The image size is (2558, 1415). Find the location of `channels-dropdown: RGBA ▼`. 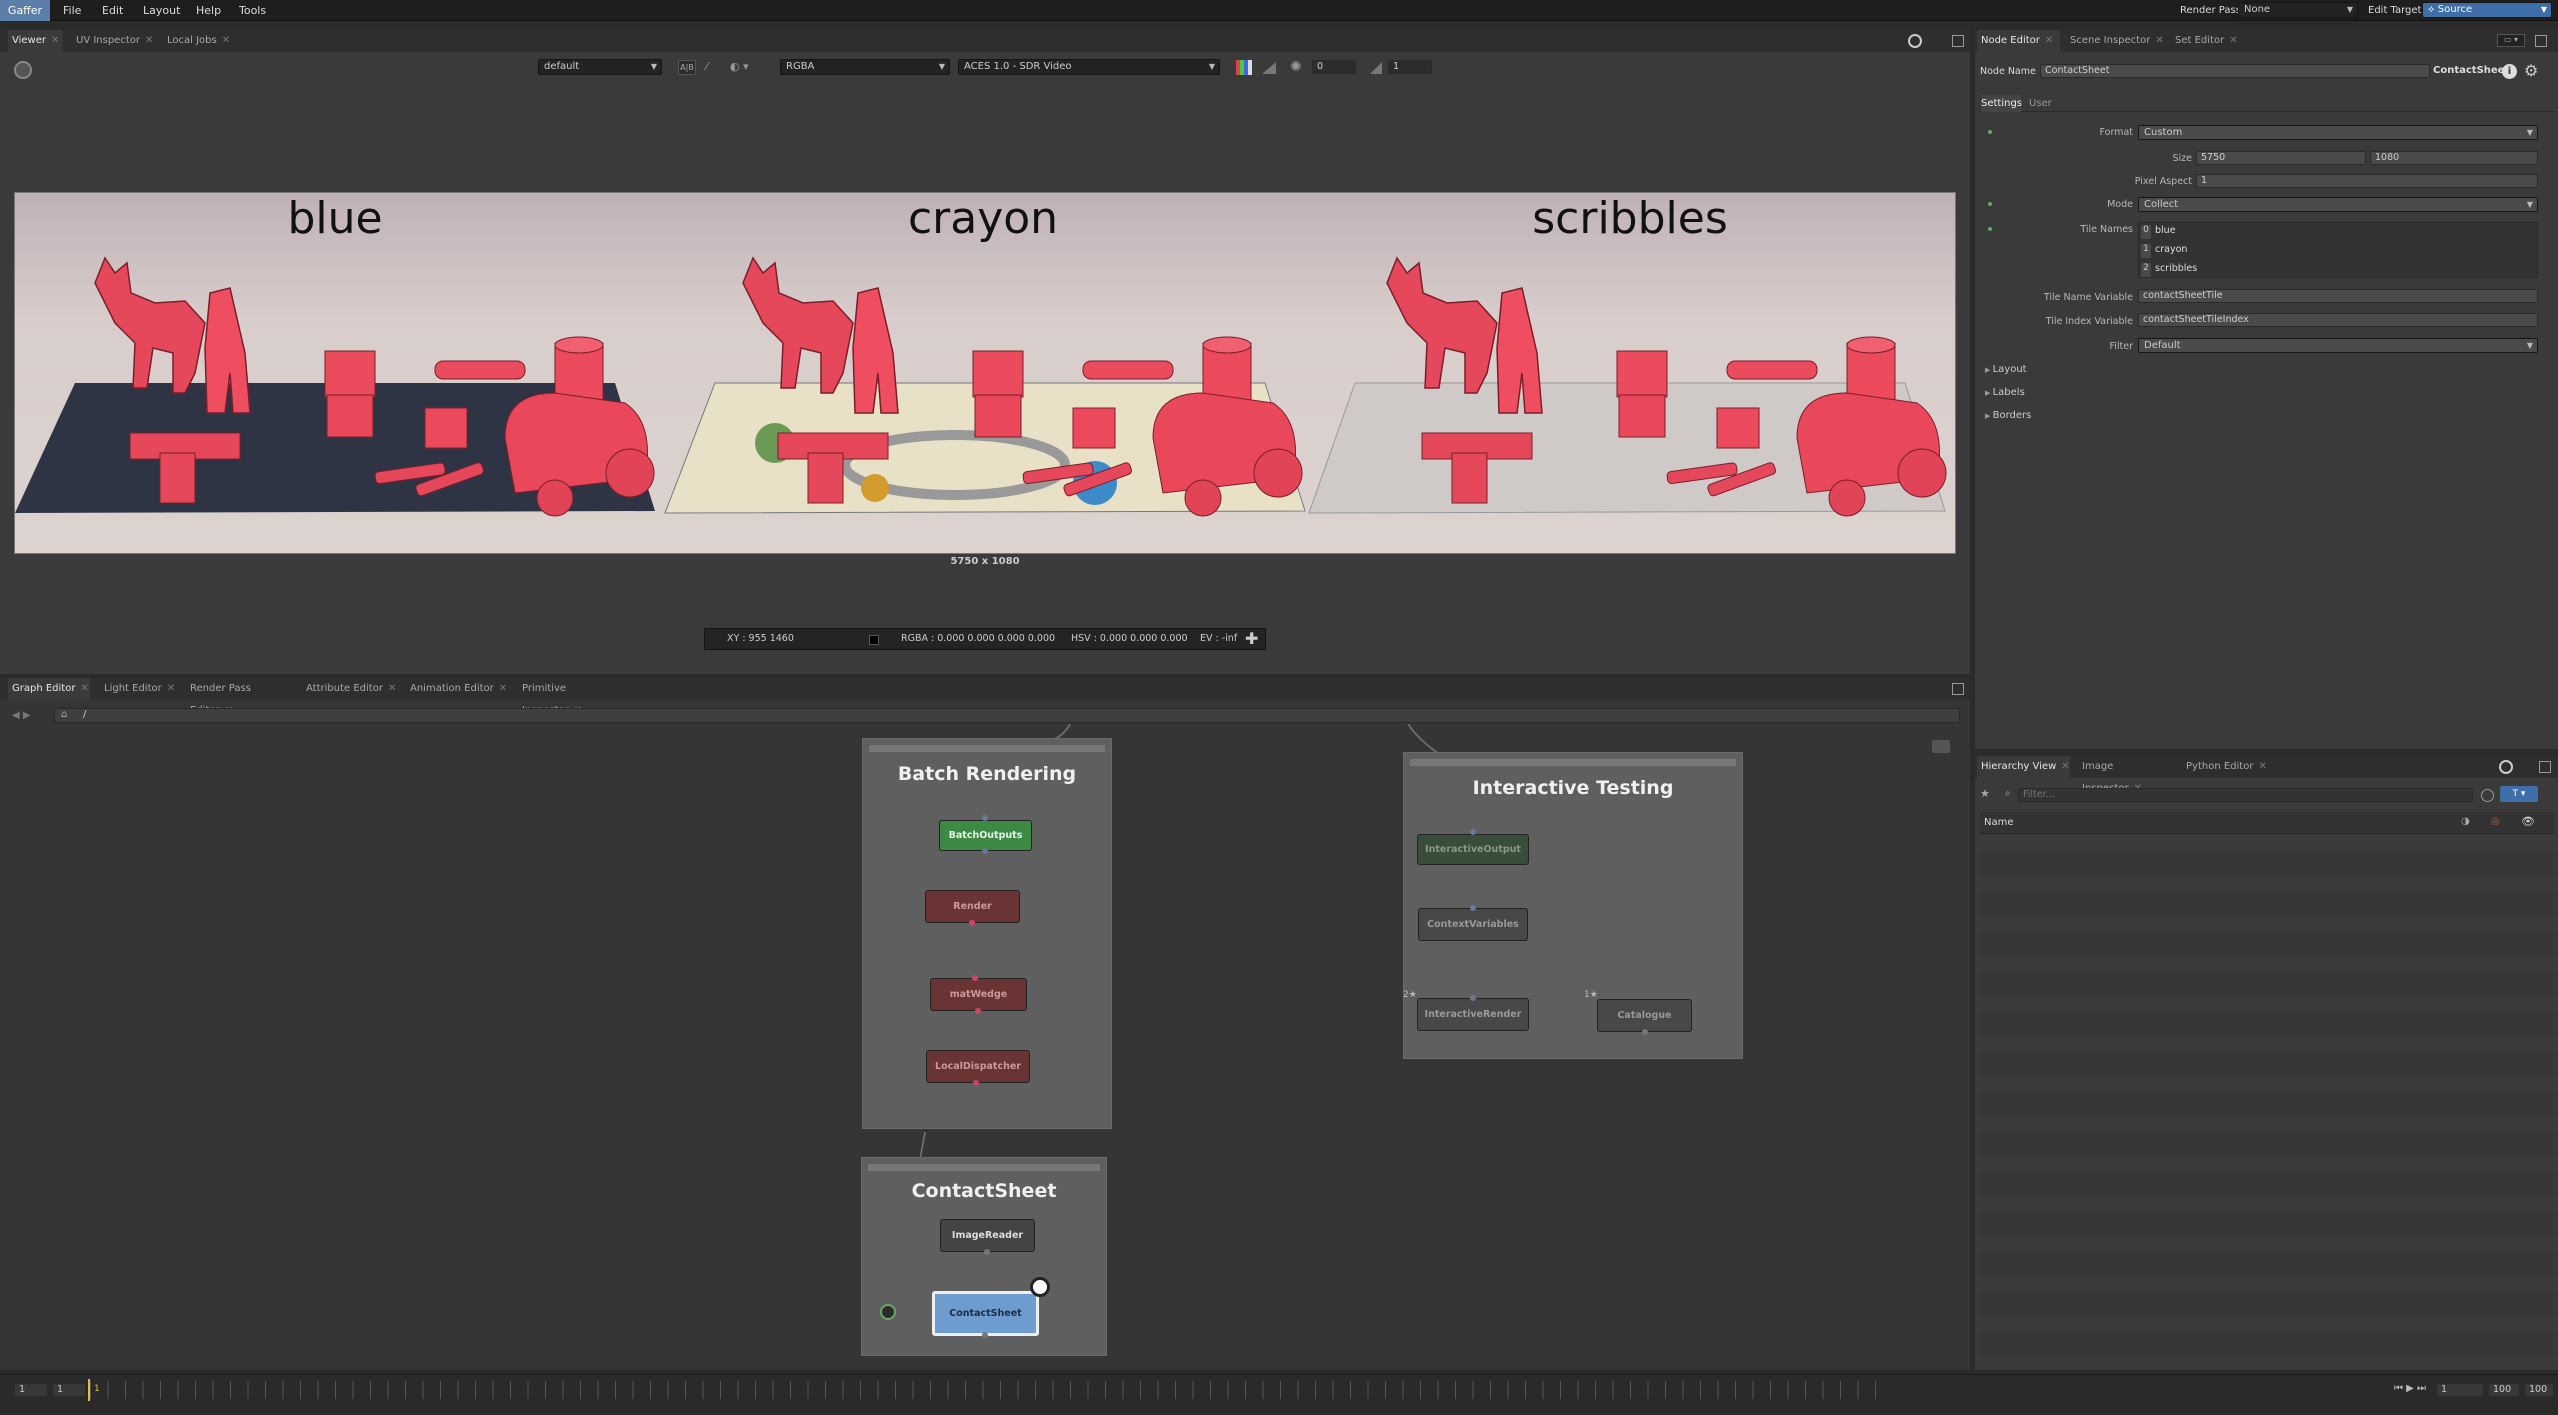

channels-dropdown: RGBA ▼ is located at coordinates (865, 67).